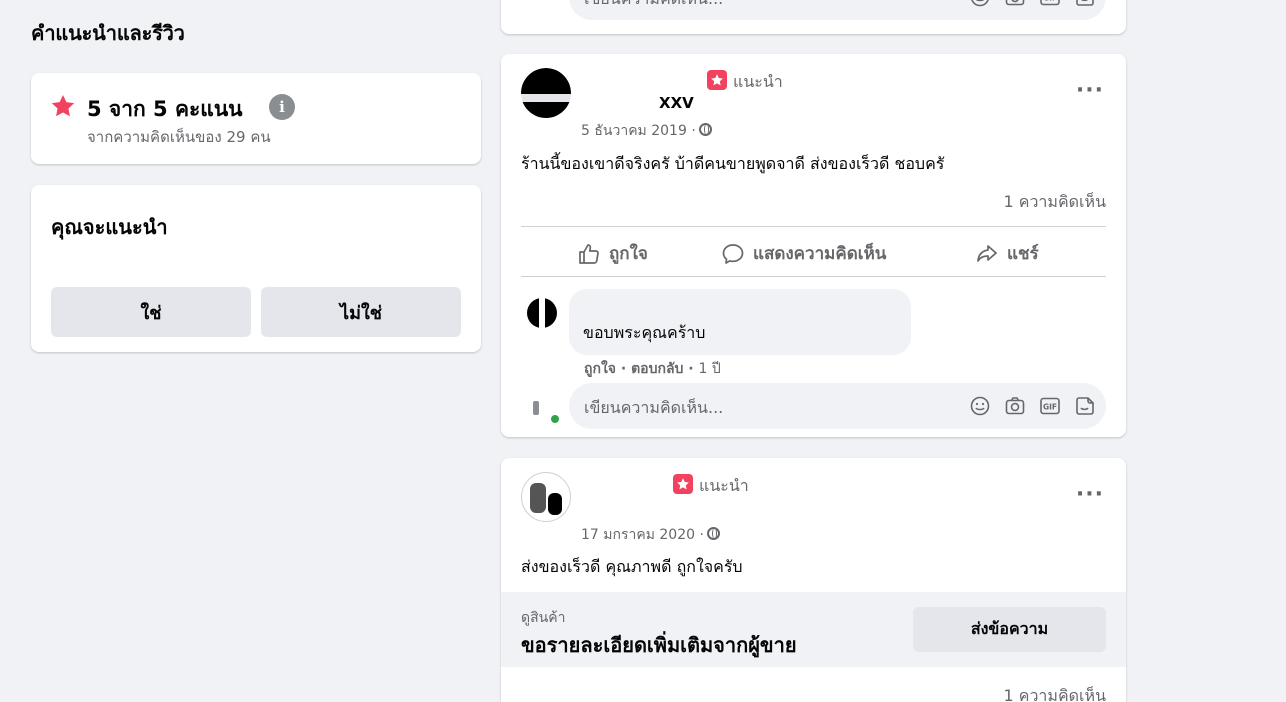 Image resolution: width=1286 pixels, height=702 pixels. I want to click on post-date: 17 มกราคม 2020 ·, so click(650, 535).